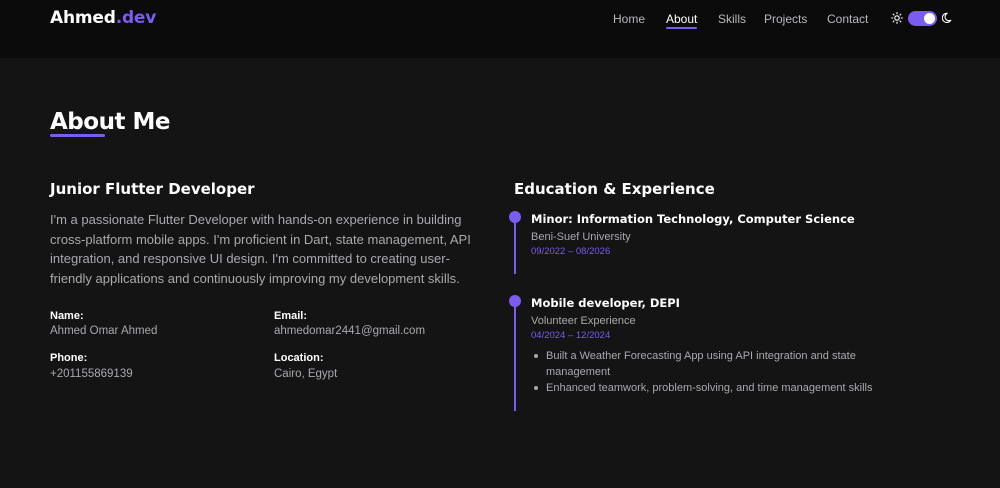 The height and width of the screenshot is (488, 1000). I want to click on sun-icon, so click(897, 18).